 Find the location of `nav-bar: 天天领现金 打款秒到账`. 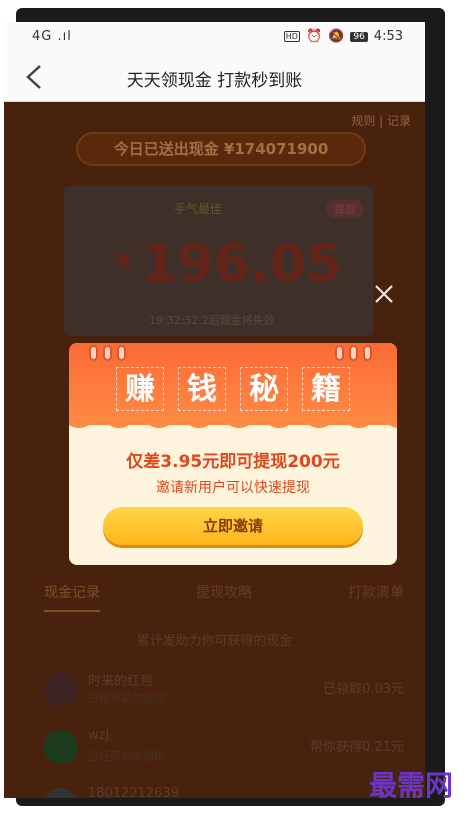

nav-bar: 天天领现金 打款秒到账 is located at coordinates (214, 77).